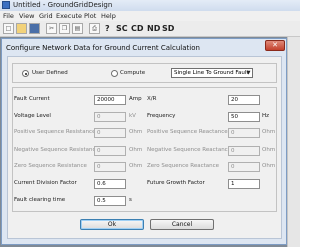 The height and width of the screenshot is (247, 320). Describe the element at coordinates (137, 28) in the screenshot. I see `cd-button: CD` at that location.